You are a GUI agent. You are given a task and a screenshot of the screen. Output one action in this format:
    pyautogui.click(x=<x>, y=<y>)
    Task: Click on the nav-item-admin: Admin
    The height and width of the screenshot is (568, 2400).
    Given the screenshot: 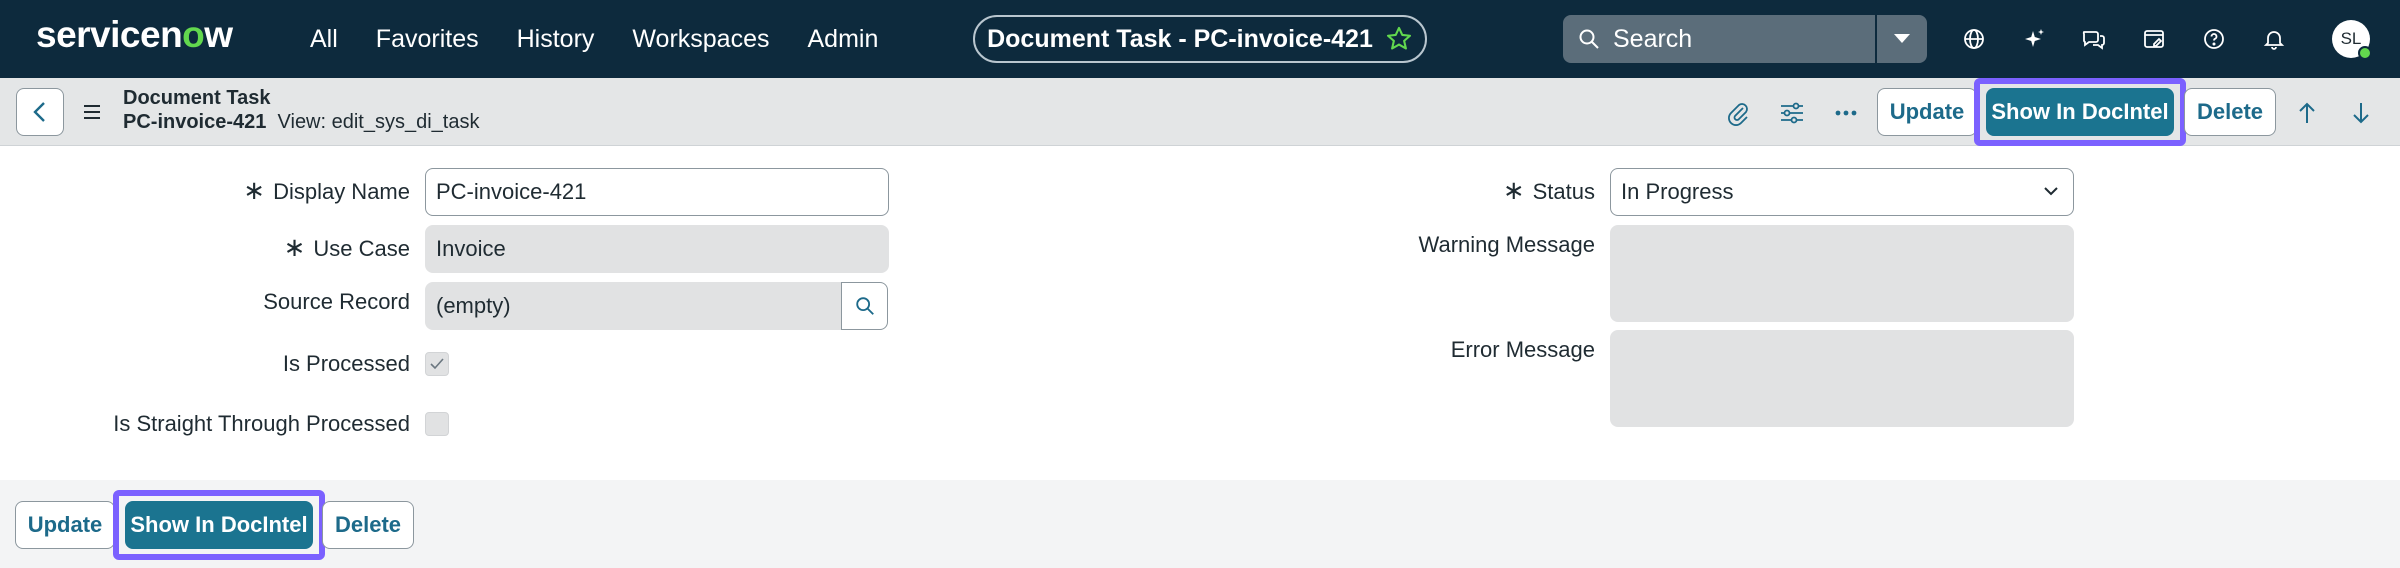 What is the action you would take?
    pyautogui.click(x=843, y=39)
    